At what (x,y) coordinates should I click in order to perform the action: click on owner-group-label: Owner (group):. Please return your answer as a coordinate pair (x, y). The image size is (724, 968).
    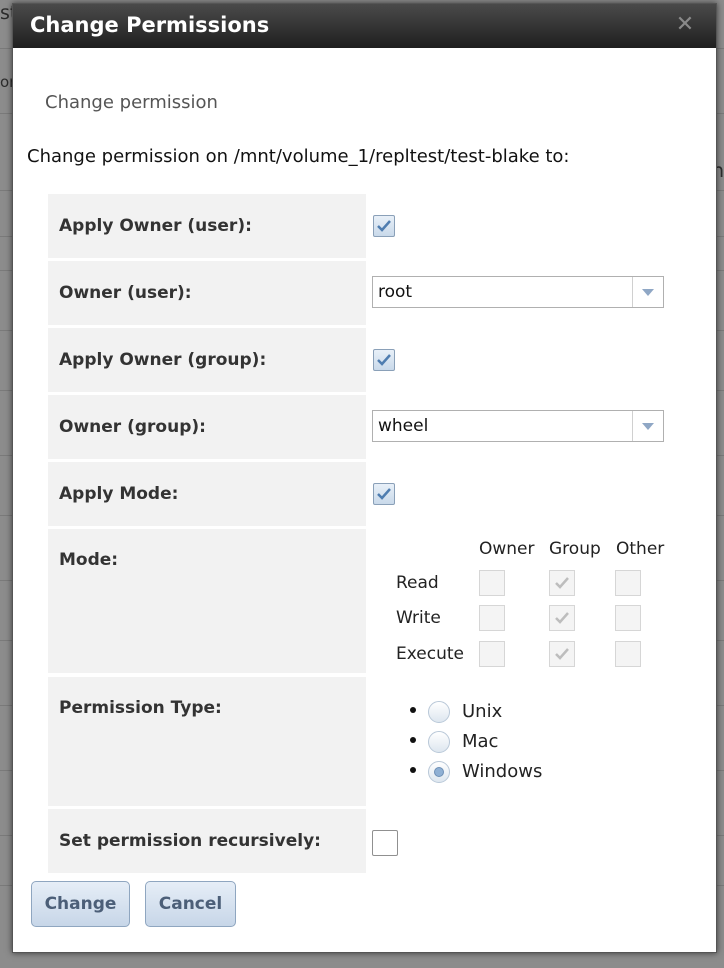
    Looking at the image, I should click on (207, 427).